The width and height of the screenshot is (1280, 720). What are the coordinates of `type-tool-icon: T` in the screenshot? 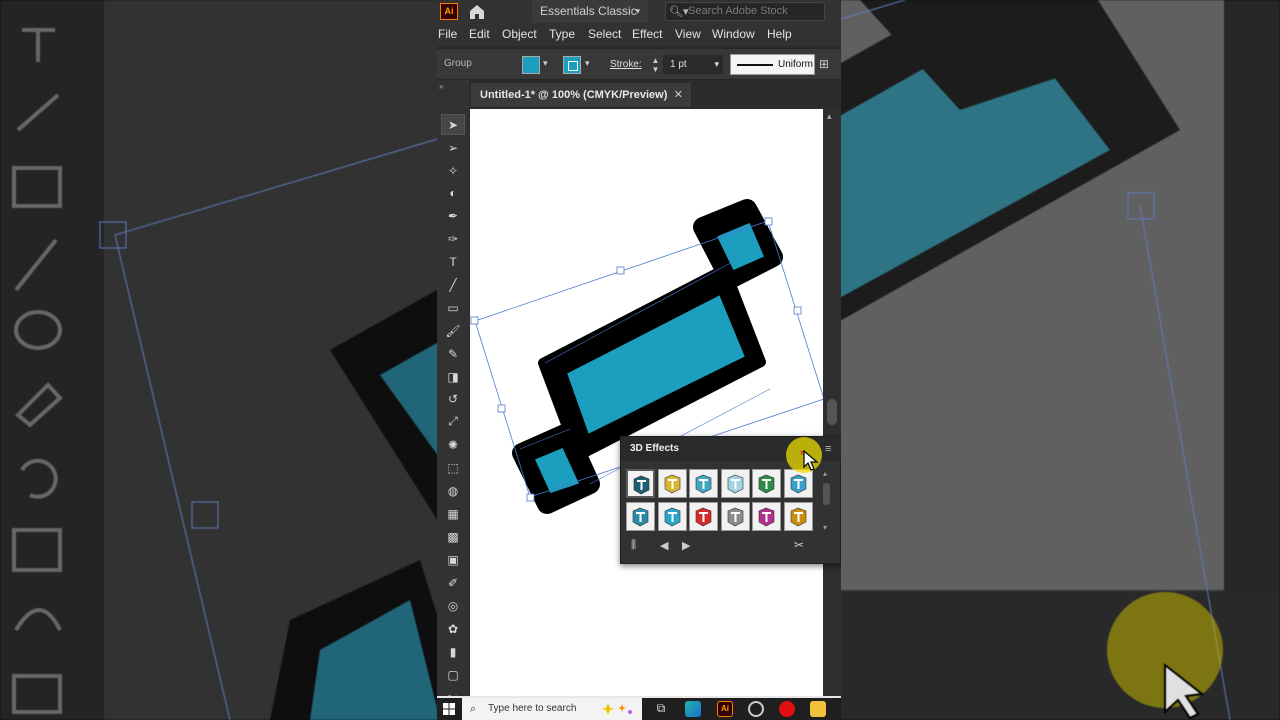 It's located at (453, 261).